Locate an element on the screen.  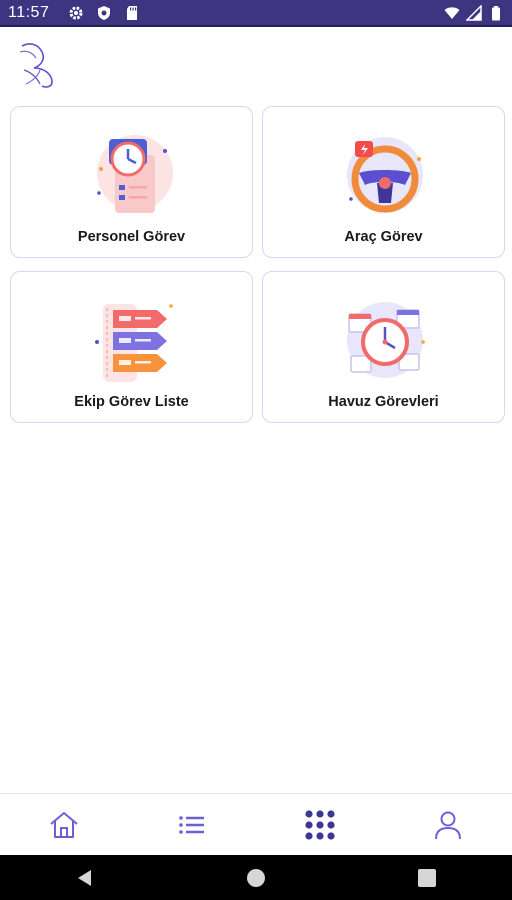
nav-profile is located at coordinates (448, 825).